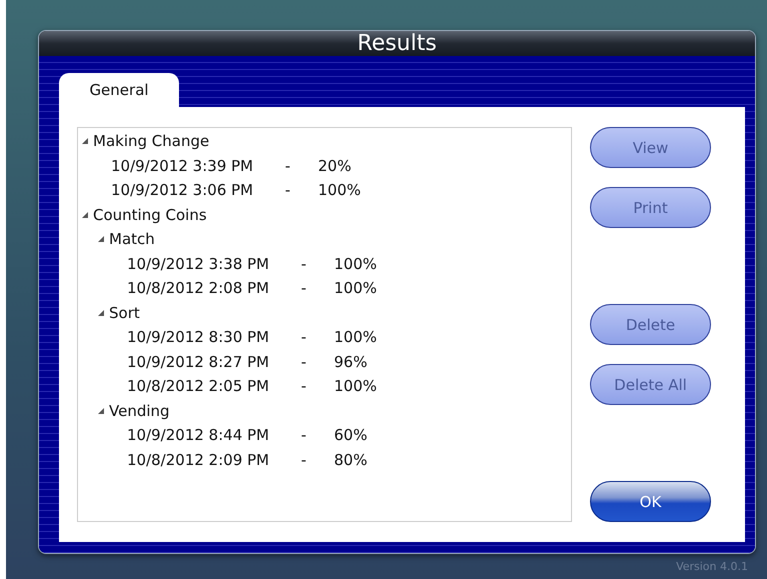 This screenshot has width=767, height=579. Describe the element at coordinates (119, 90) in the screenshot. I see `tab: General` at that location.